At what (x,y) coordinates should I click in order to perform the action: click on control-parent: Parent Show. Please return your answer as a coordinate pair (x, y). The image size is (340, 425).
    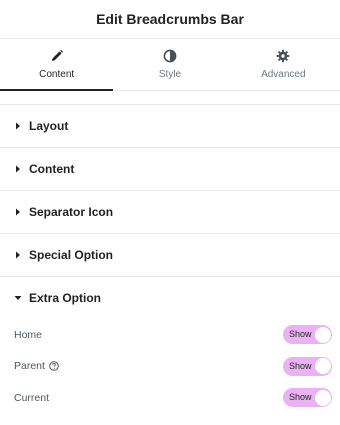
    Looking at the image, I should click on (170, 367).